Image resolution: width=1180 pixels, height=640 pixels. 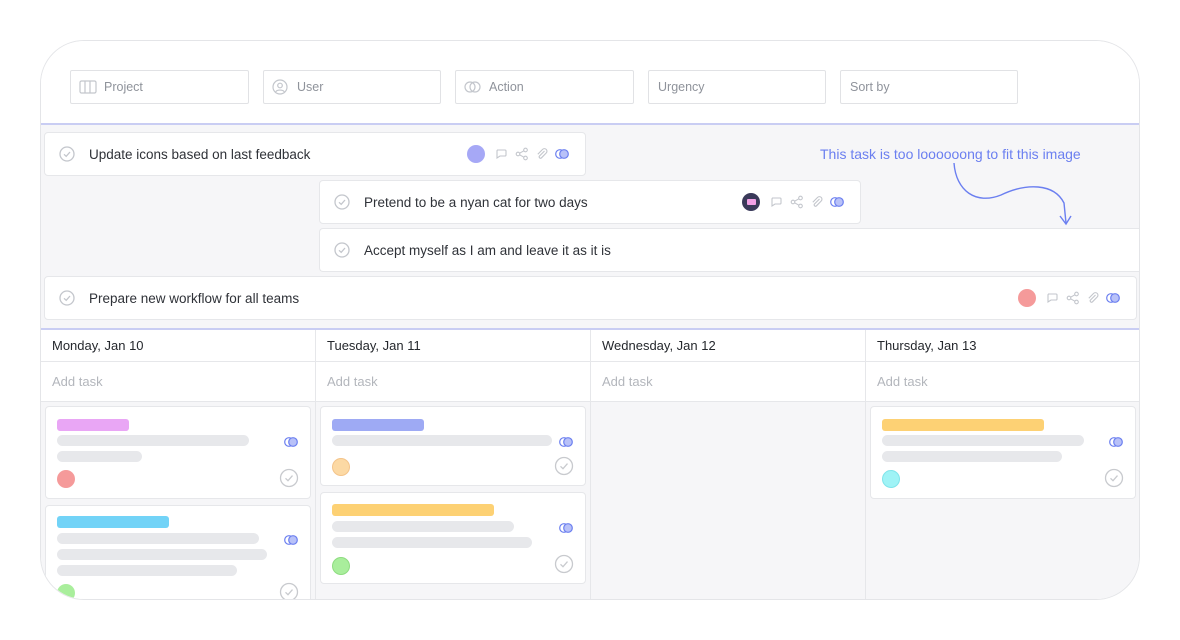 What do you see at coordinates (1012, 194) in the screenshot?
I see `curved-arrow-icon` at bounding box center [1012, 194].